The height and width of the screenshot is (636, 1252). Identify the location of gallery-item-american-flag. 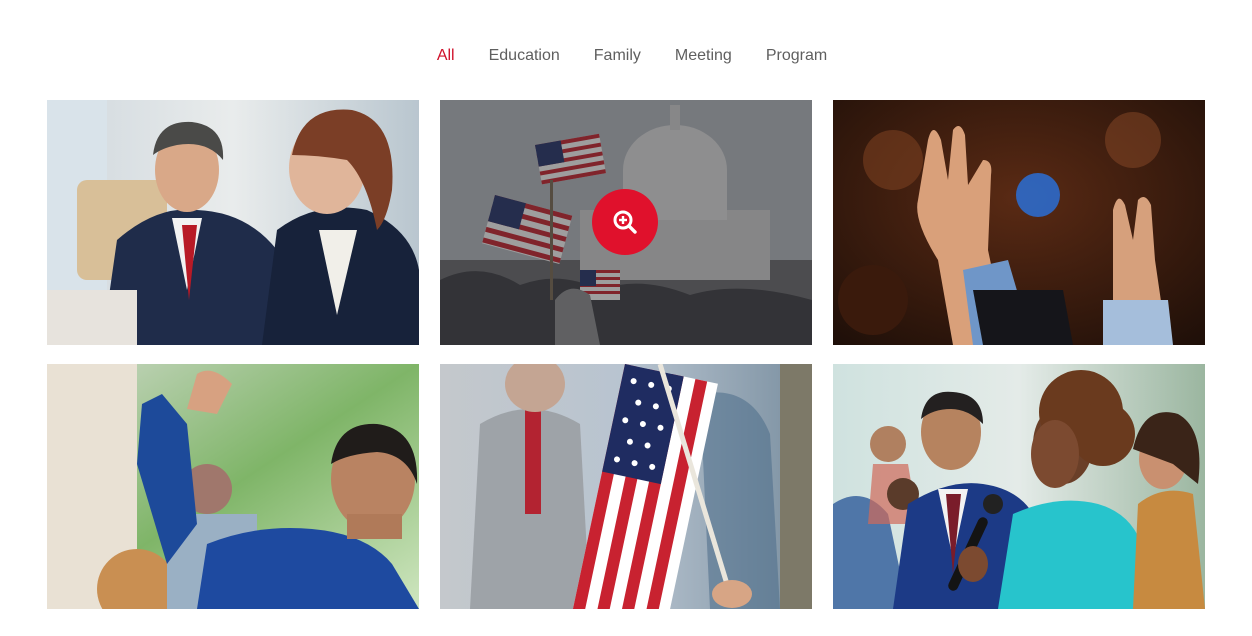
(626, 486).